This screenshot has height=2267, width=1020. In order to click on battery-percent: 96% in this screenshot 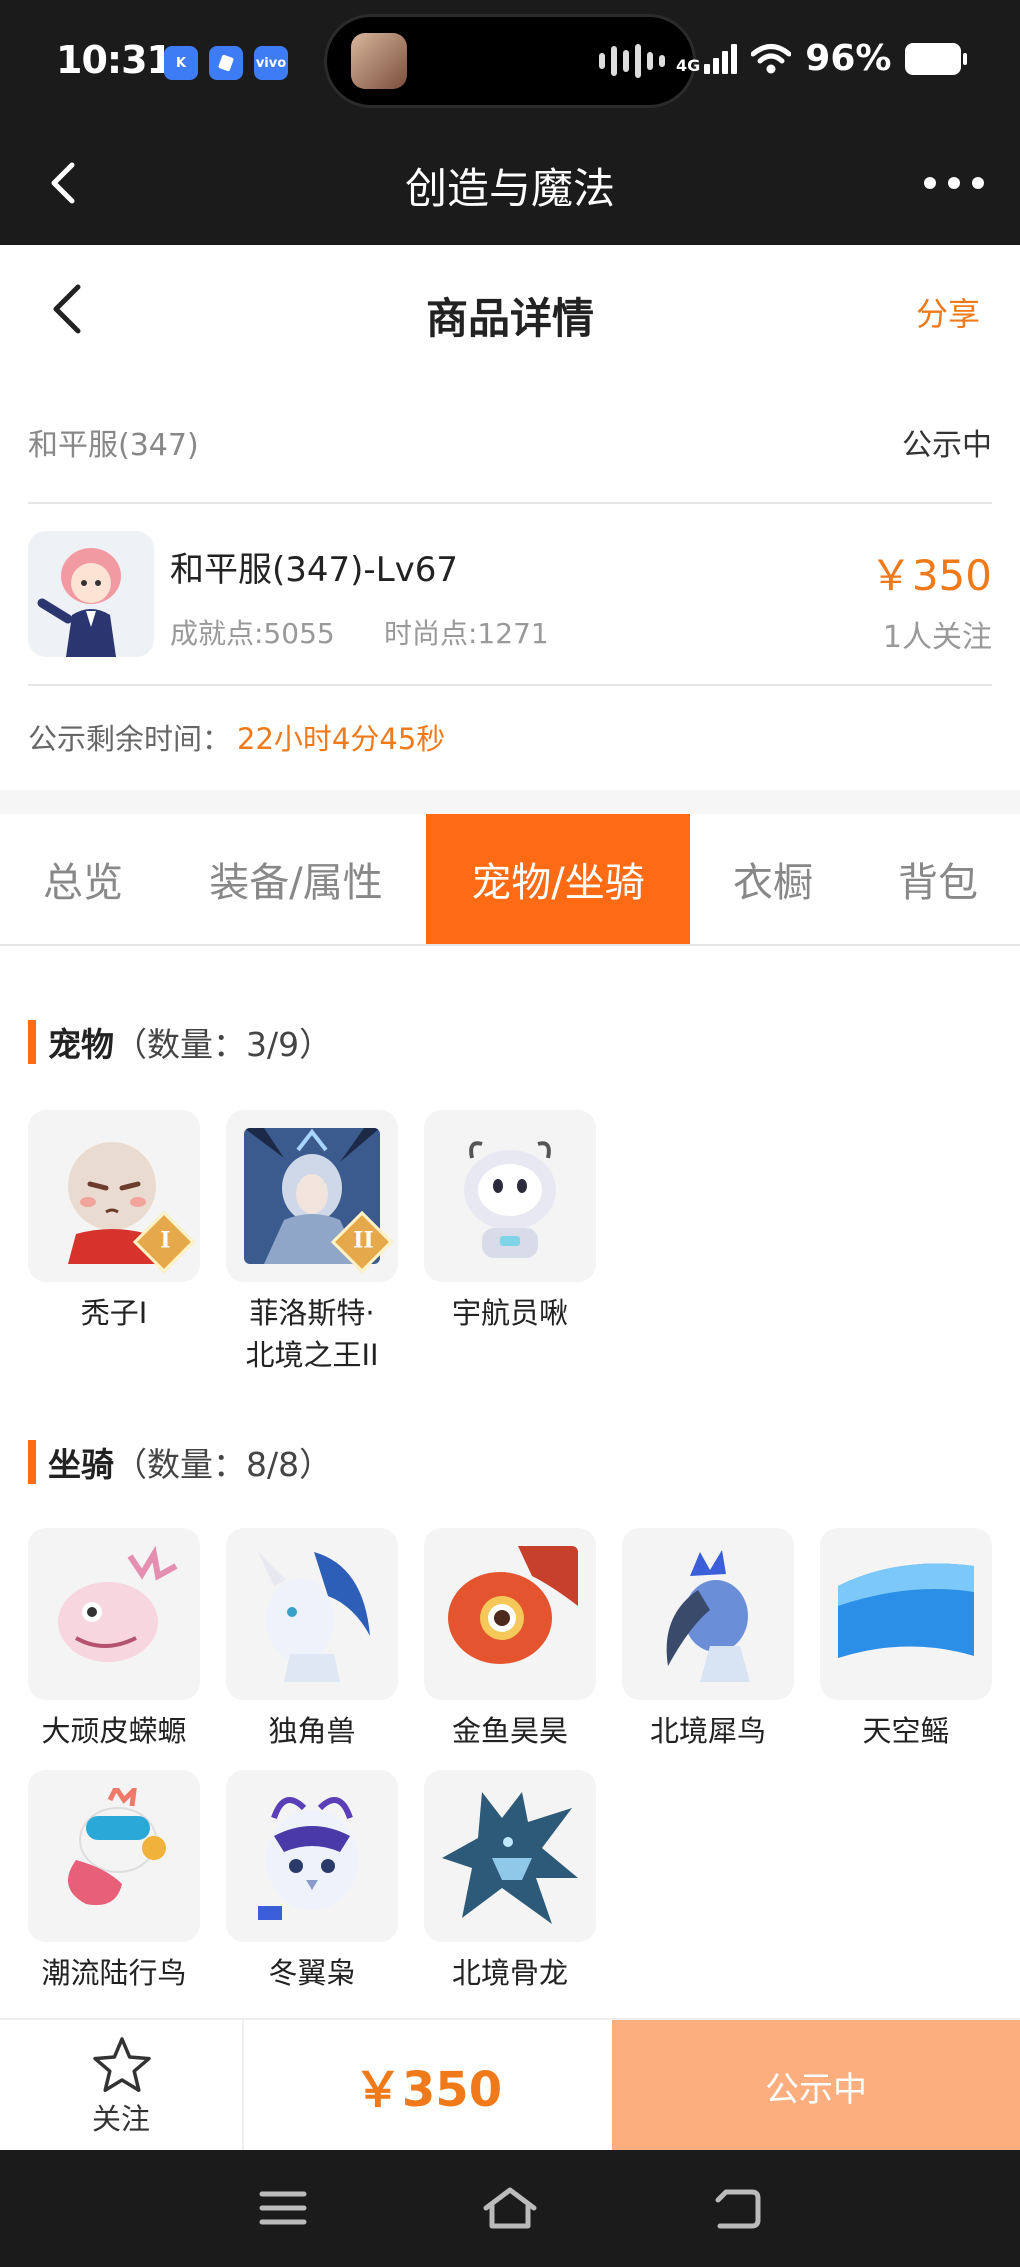, I will do `click(848, 58)`.